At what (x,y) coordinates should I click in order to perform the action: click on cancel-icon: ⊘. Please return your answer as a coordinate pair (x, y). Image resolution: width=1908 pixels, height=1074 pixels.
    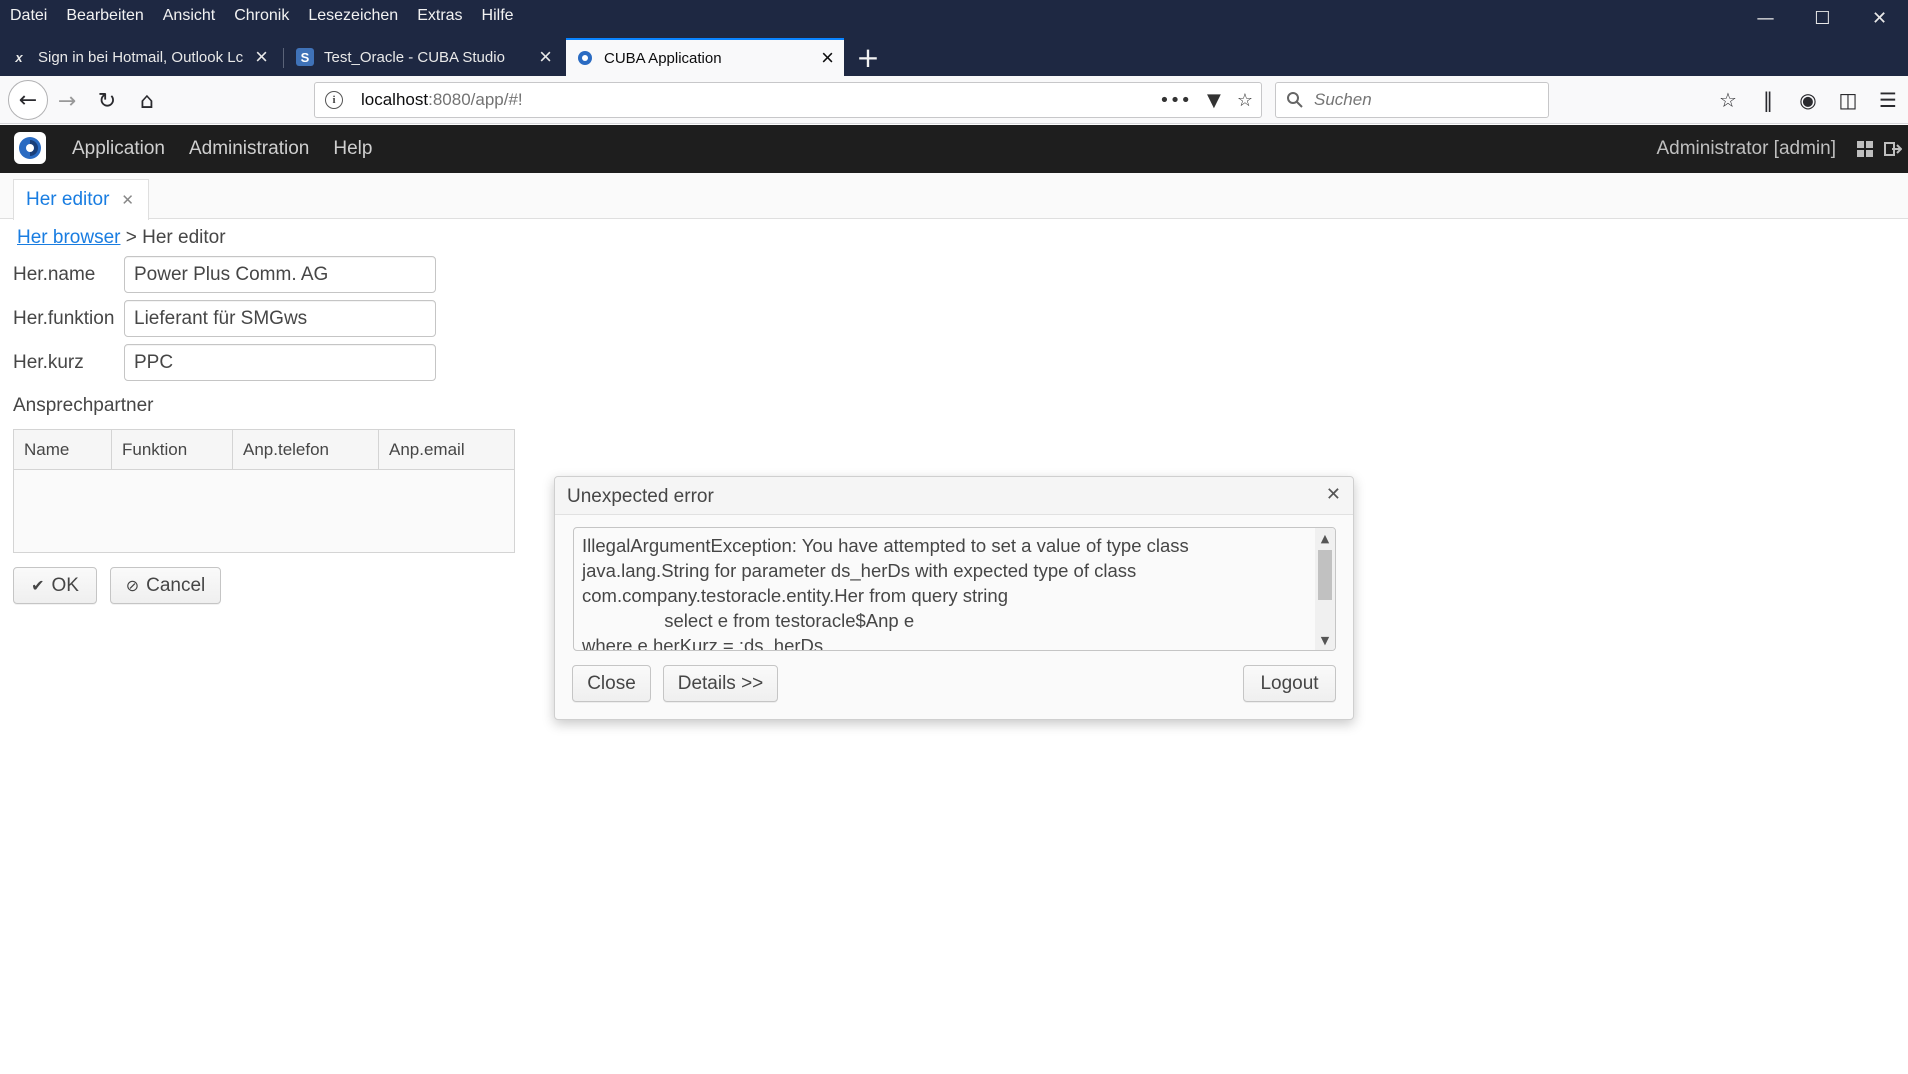
    Looking at the image, I should click on (132, 586).